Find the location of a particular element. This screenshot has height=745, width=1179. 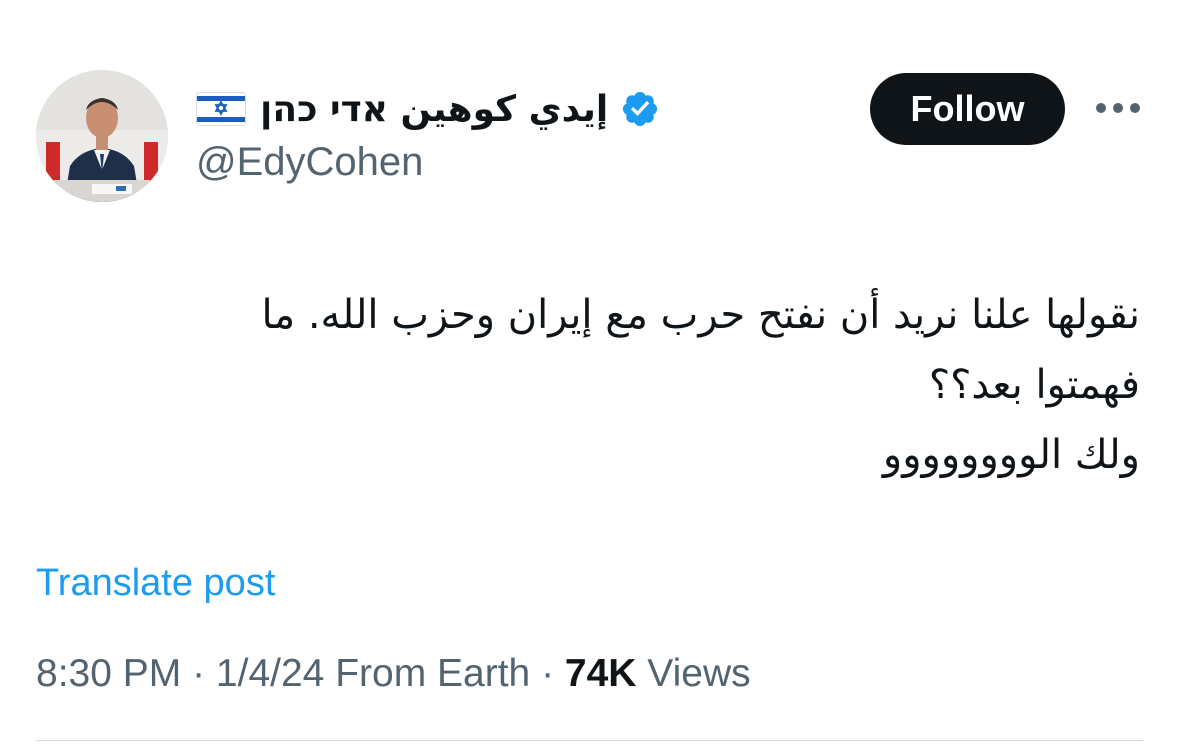

views-count: 74K is located at coordinates (601, 673).